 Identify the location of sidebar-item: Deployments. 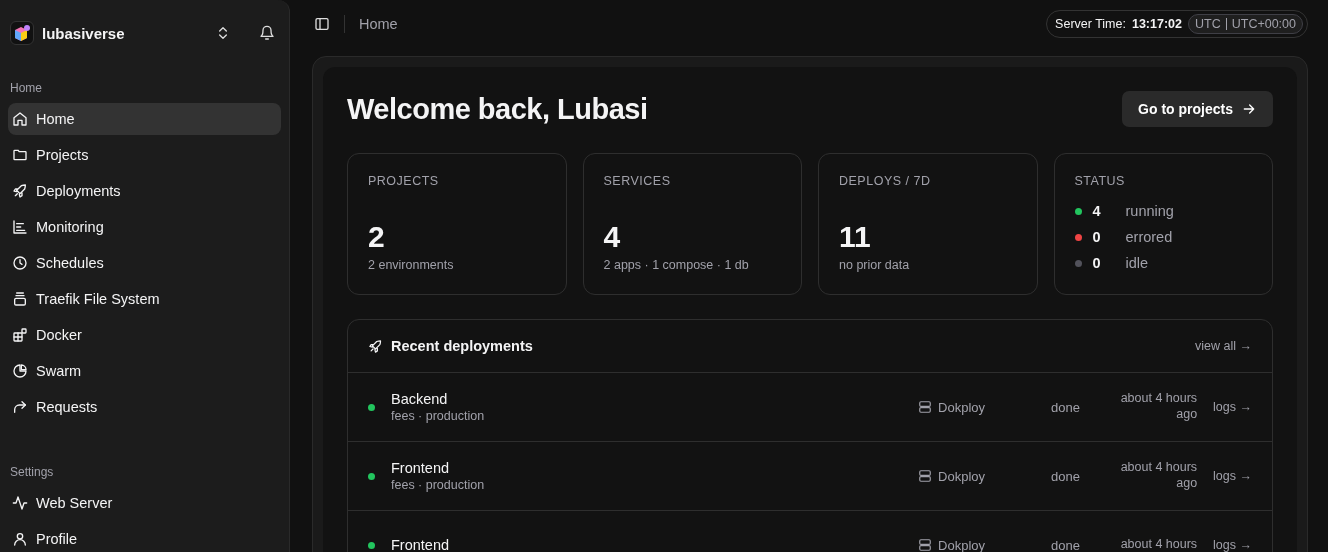
(144, 191).